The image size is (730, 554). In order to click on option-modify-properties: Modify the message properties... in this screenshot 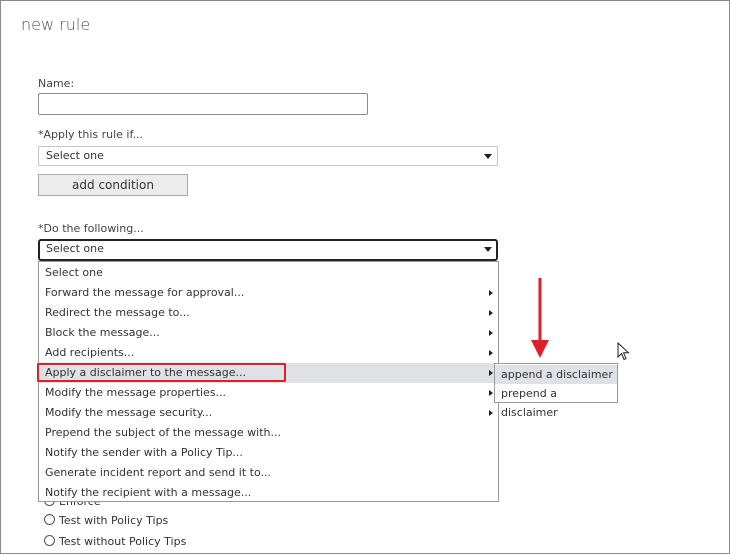, I will do `click(268, 393)`.